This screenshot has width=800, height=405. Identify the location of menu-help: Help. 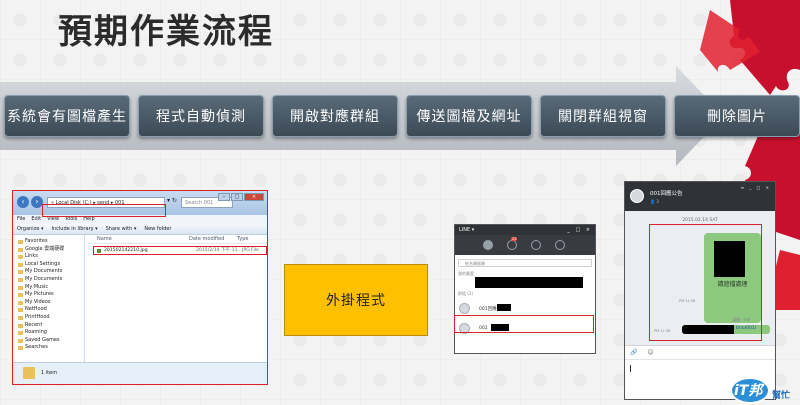
(88, 219).